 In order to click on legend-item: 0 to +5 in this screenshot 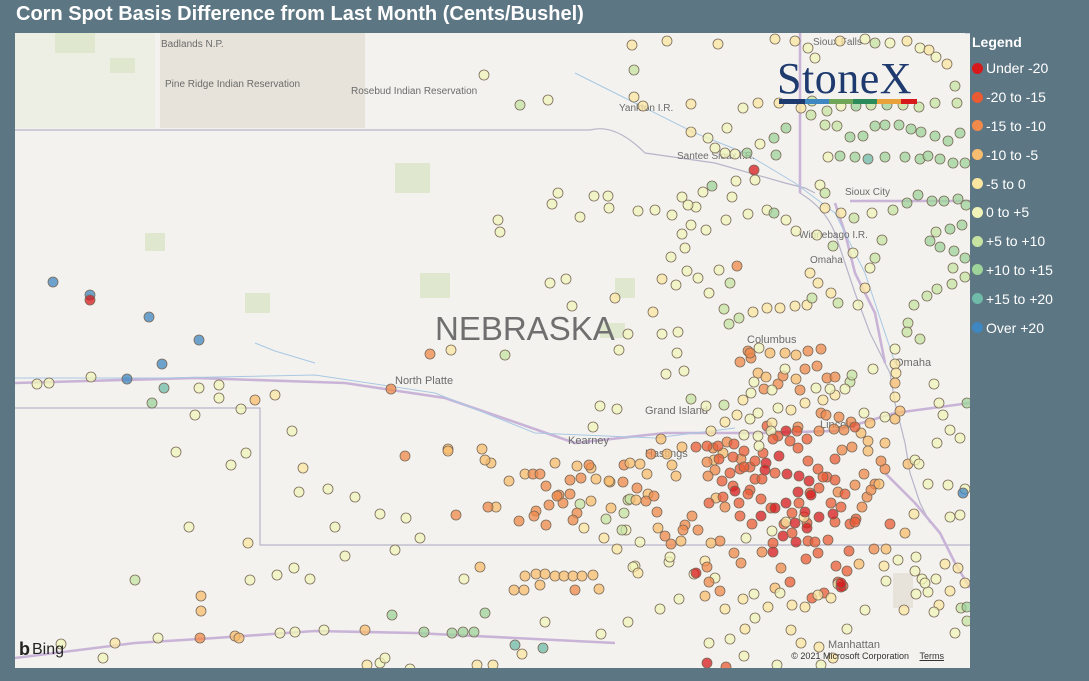, I will do `click(1029, 212)`.